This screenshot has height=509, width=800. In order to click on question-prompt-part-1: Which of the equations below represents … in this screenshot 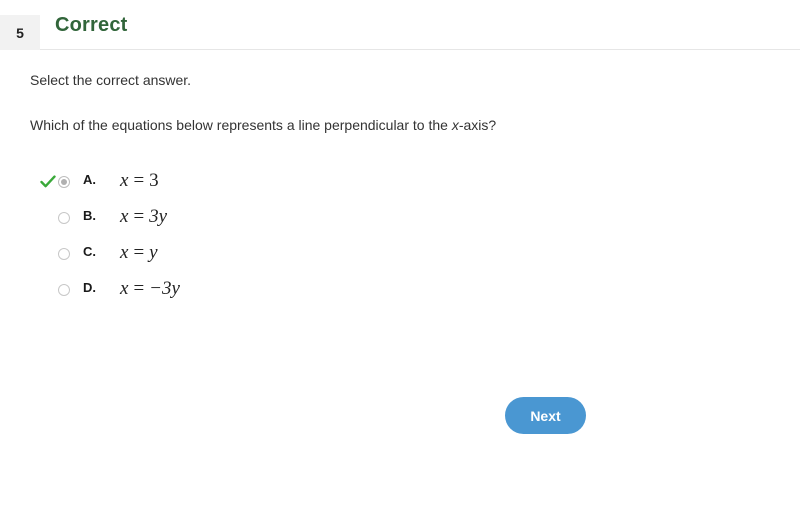, I will do `click(241, 125)`.